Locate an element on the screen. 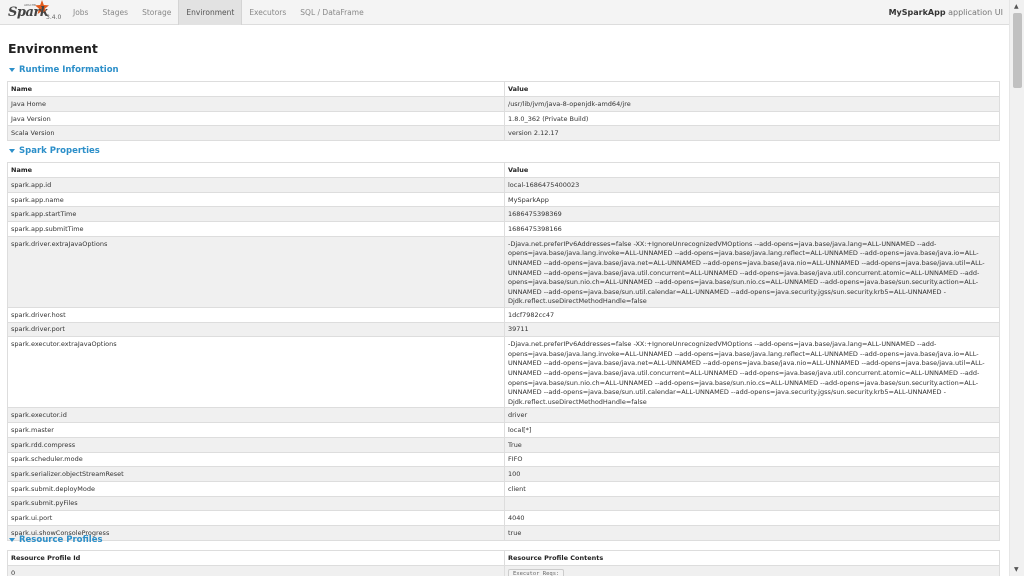 This screenshot has width=1024, height=576. cell-value: 1686475398369 is located at coordinates (752, 214).